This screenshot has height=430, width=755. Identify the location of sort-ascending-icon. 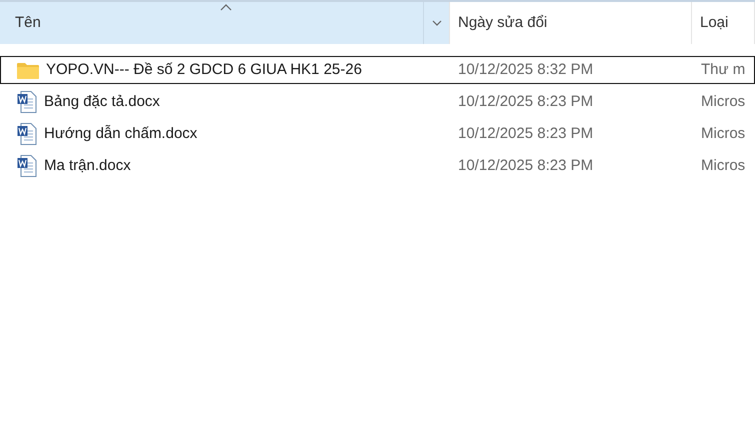
(226, 7).